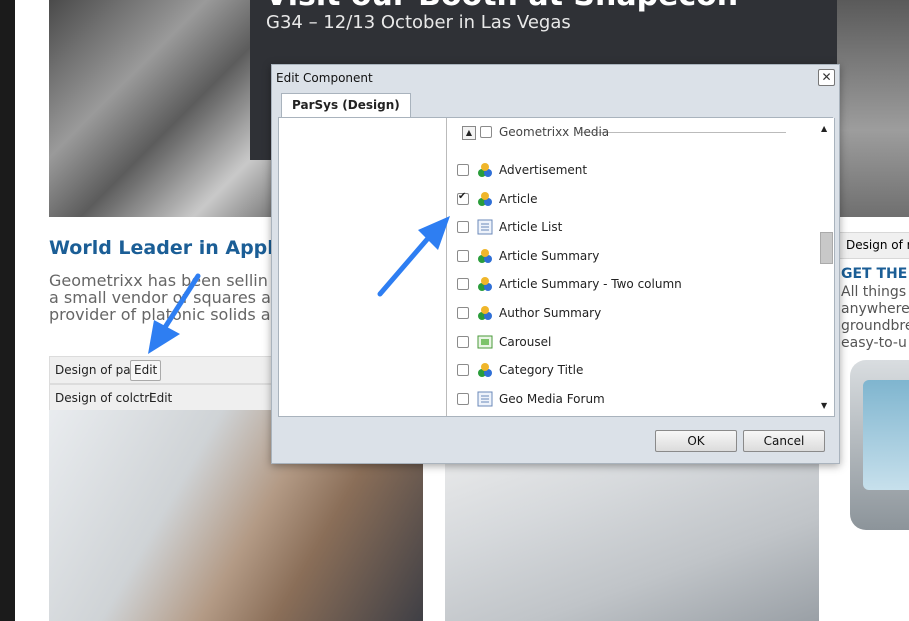 This screenshot has height=621, width=909. Describe the element at coordinates (554, 132) in the screenshot. I see `group-label: Geometrixx Media` at that location.